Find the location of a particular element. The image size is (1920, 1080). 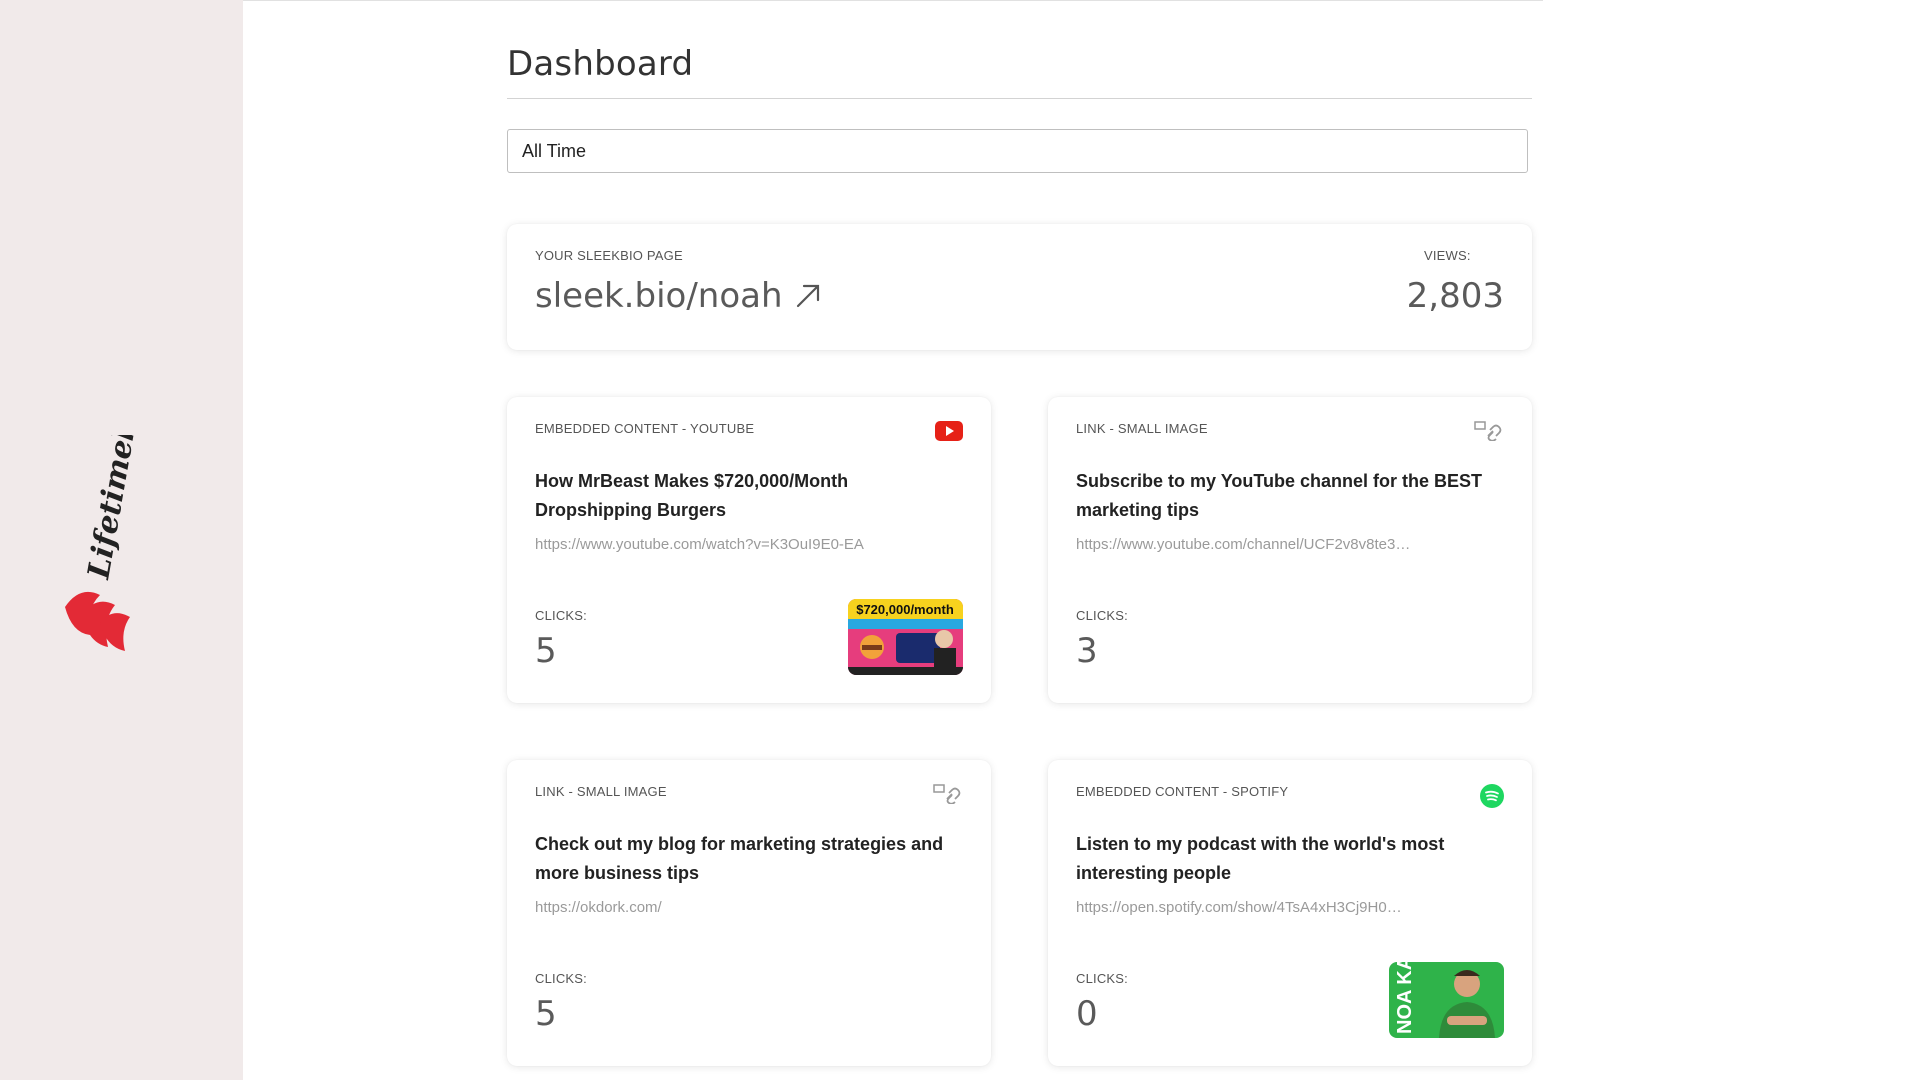

item-url: https://okdork.com/ is located at coordinates (745, 907).